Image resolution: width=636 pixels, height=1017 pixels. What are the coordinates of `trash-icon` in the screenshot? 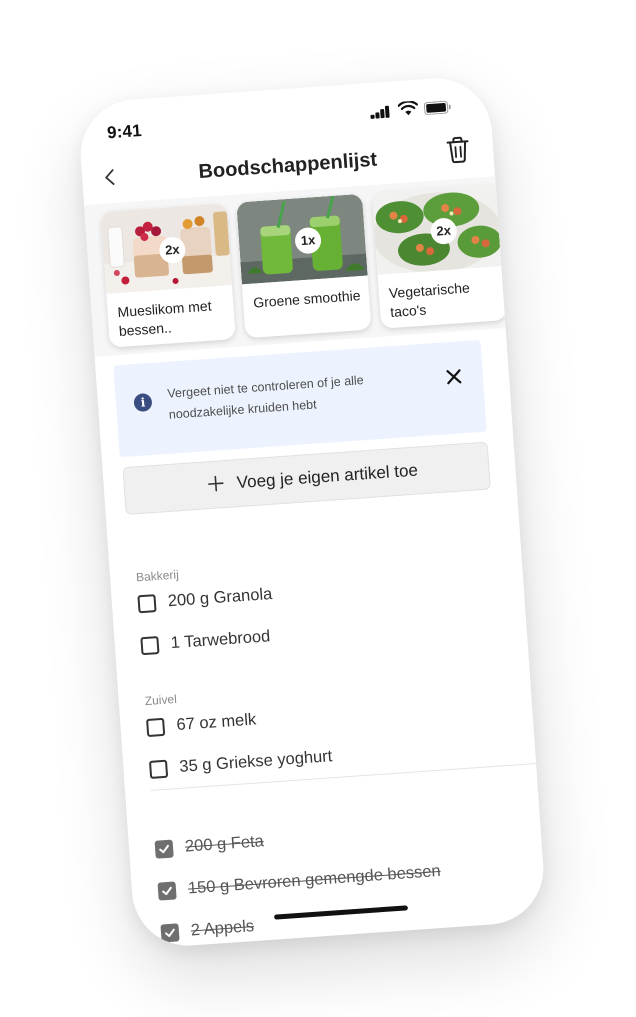 It's located at (458, 150).